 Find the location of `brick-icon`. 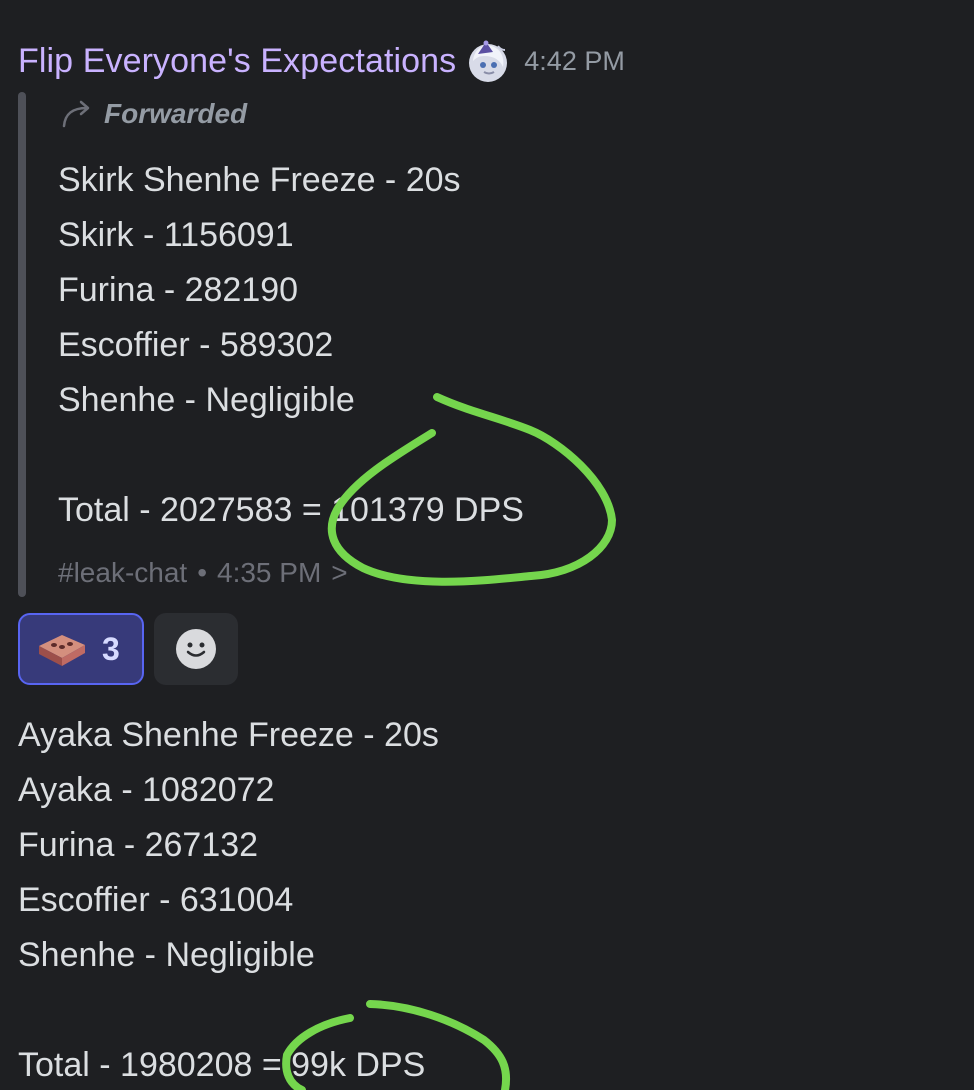

brick-icon is located at coordinates (62, 650).